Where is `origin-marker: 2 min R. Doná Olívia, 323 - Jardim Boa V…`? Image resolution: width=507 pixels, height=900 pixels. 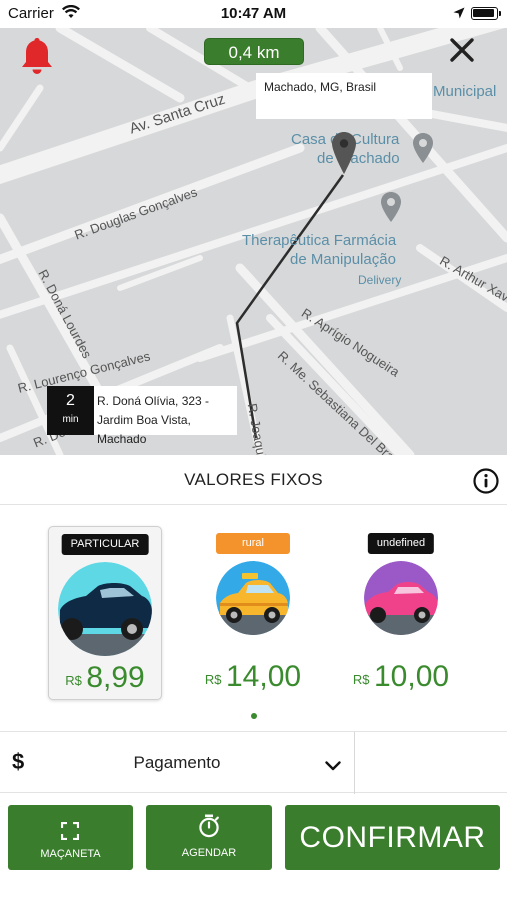 origin-marker: 2 min R. Doná Olívia, 323 - Jardim Boa V… is located at coordinates (142, 416).